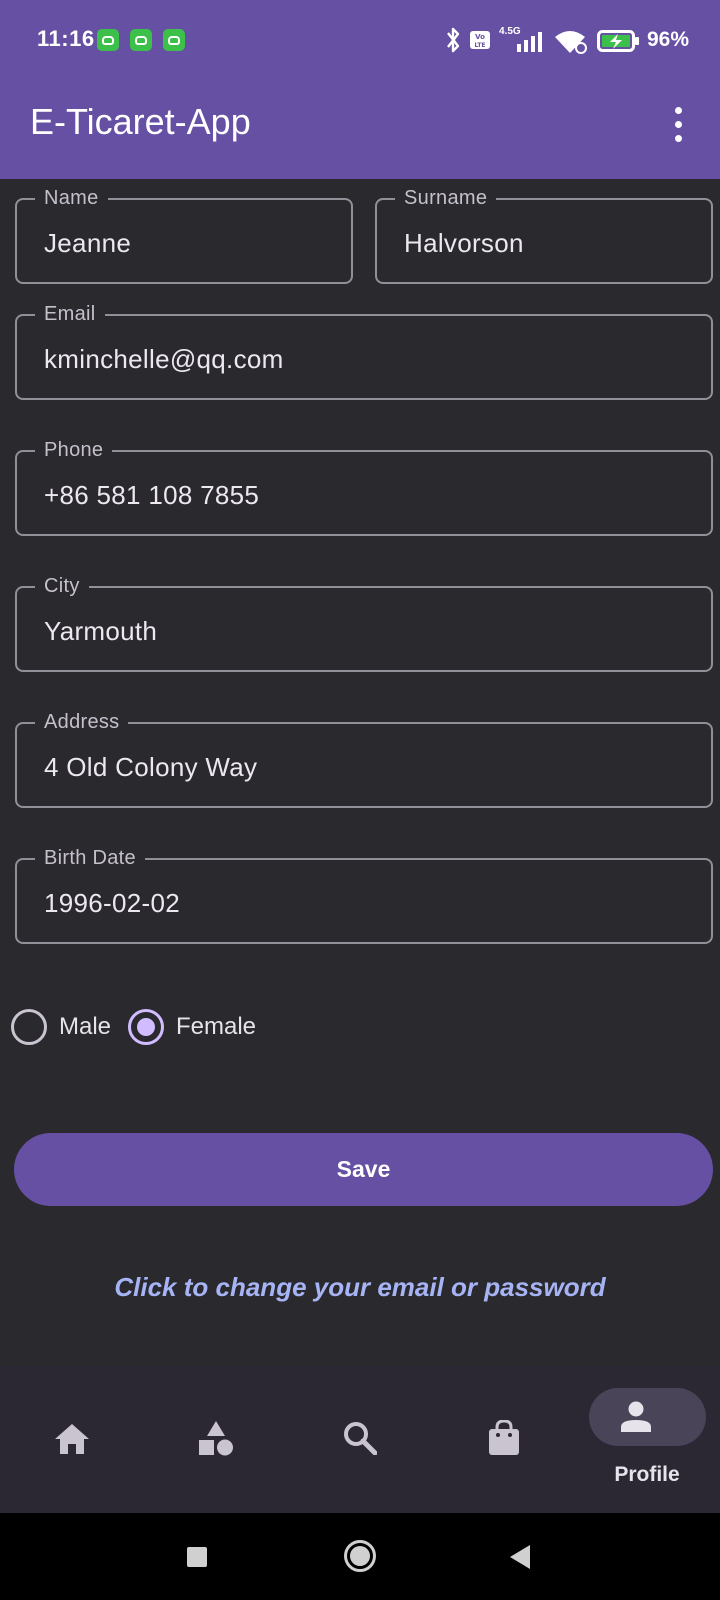  Describe the element at coordinates (520, 1557) in the screenshot. I see `back-icon` at that location.